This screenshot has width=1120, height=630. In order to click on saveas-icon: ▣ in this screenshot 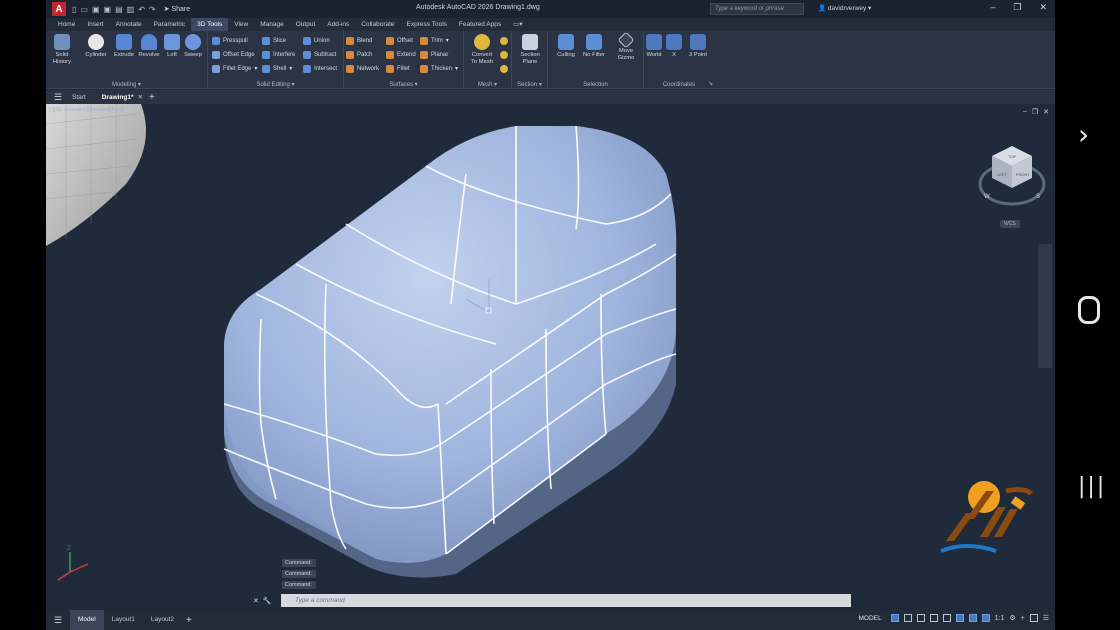, I will do `click(108, 9)`.